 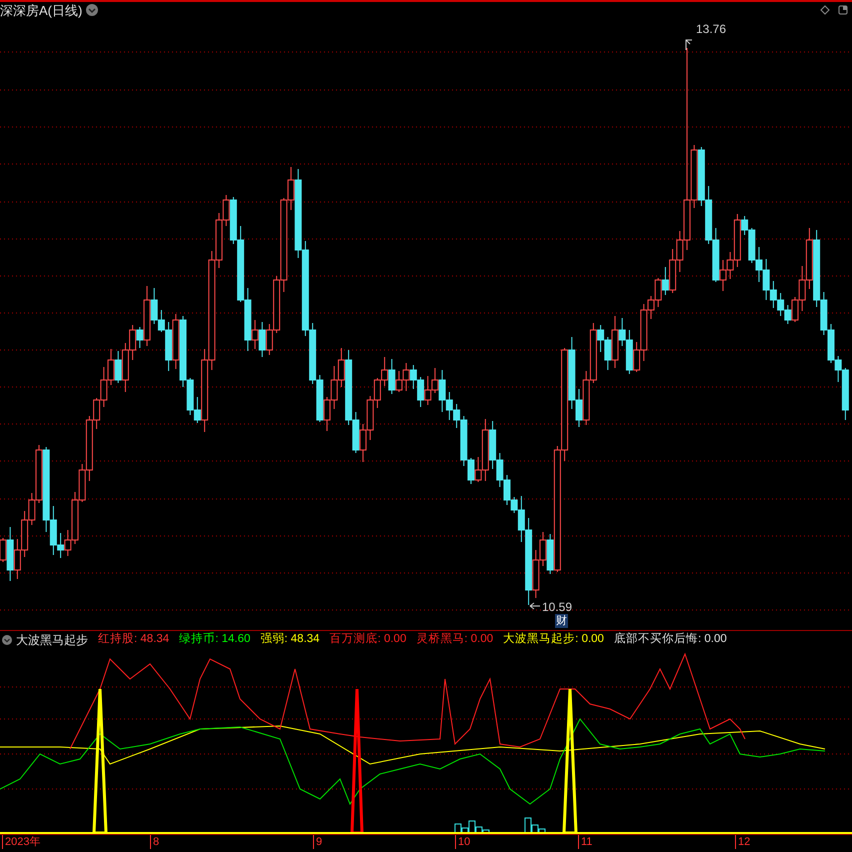 What do you see at coordinates (585, 842) in the screenshot?
I see `axis-label: 11` at bounding box center [585, 842].